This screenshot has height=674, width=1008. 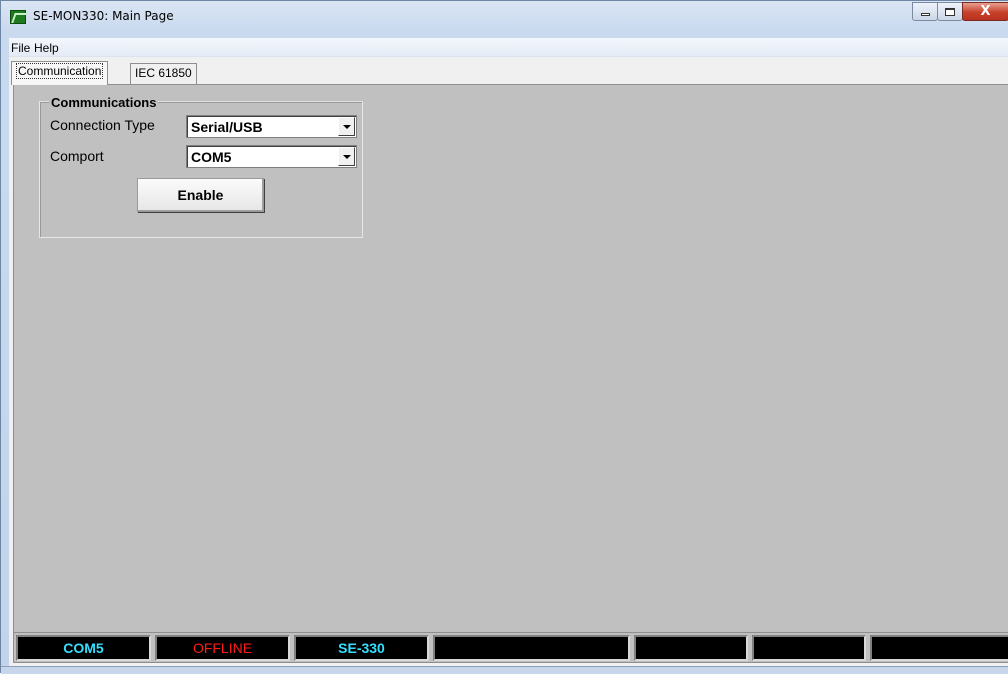 I want to click on close-icon: X, so click(x=985, y=11).